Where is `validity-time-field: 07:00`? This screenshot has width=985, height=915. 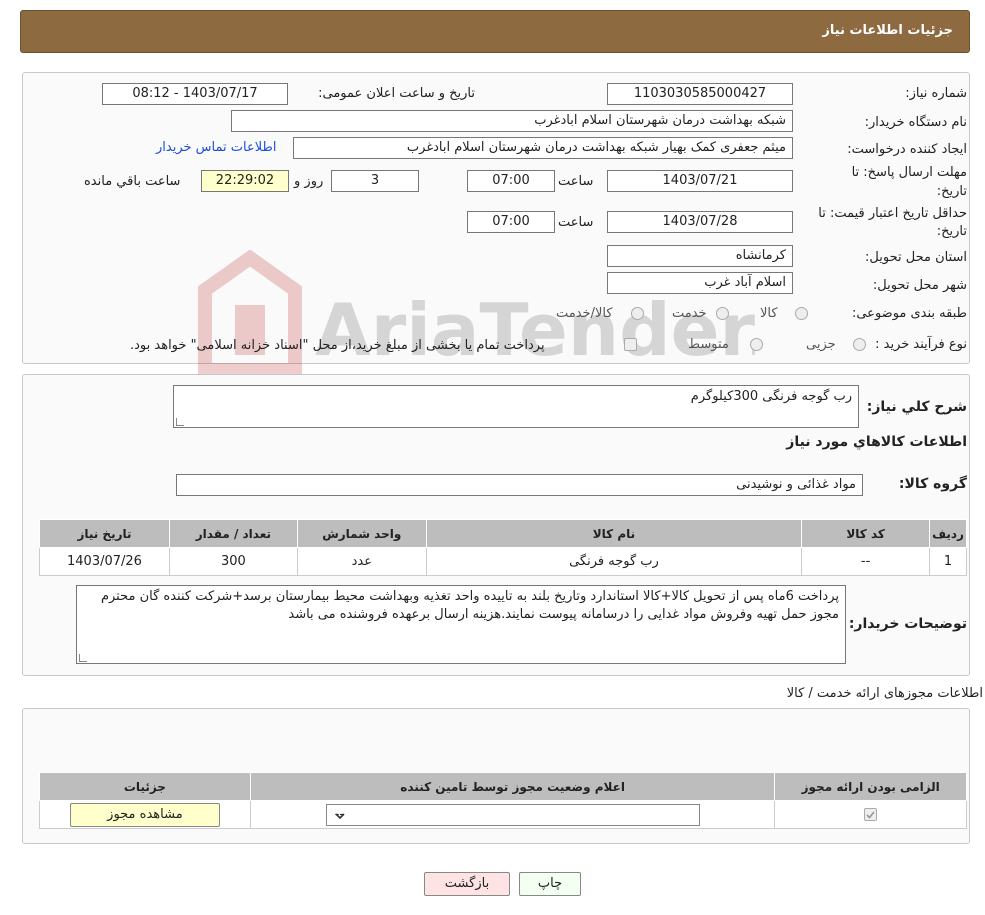
validity-time-field: 07:00 is located at coordinates (511, 222).